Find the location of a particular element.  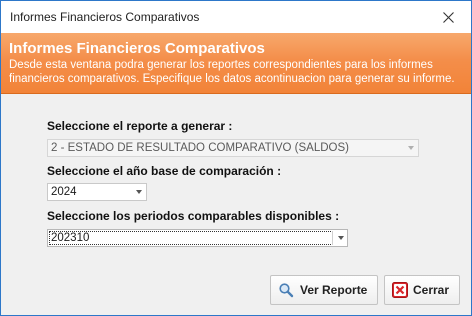

periods-select-value: 202310 is located at coordinates (70, 238).